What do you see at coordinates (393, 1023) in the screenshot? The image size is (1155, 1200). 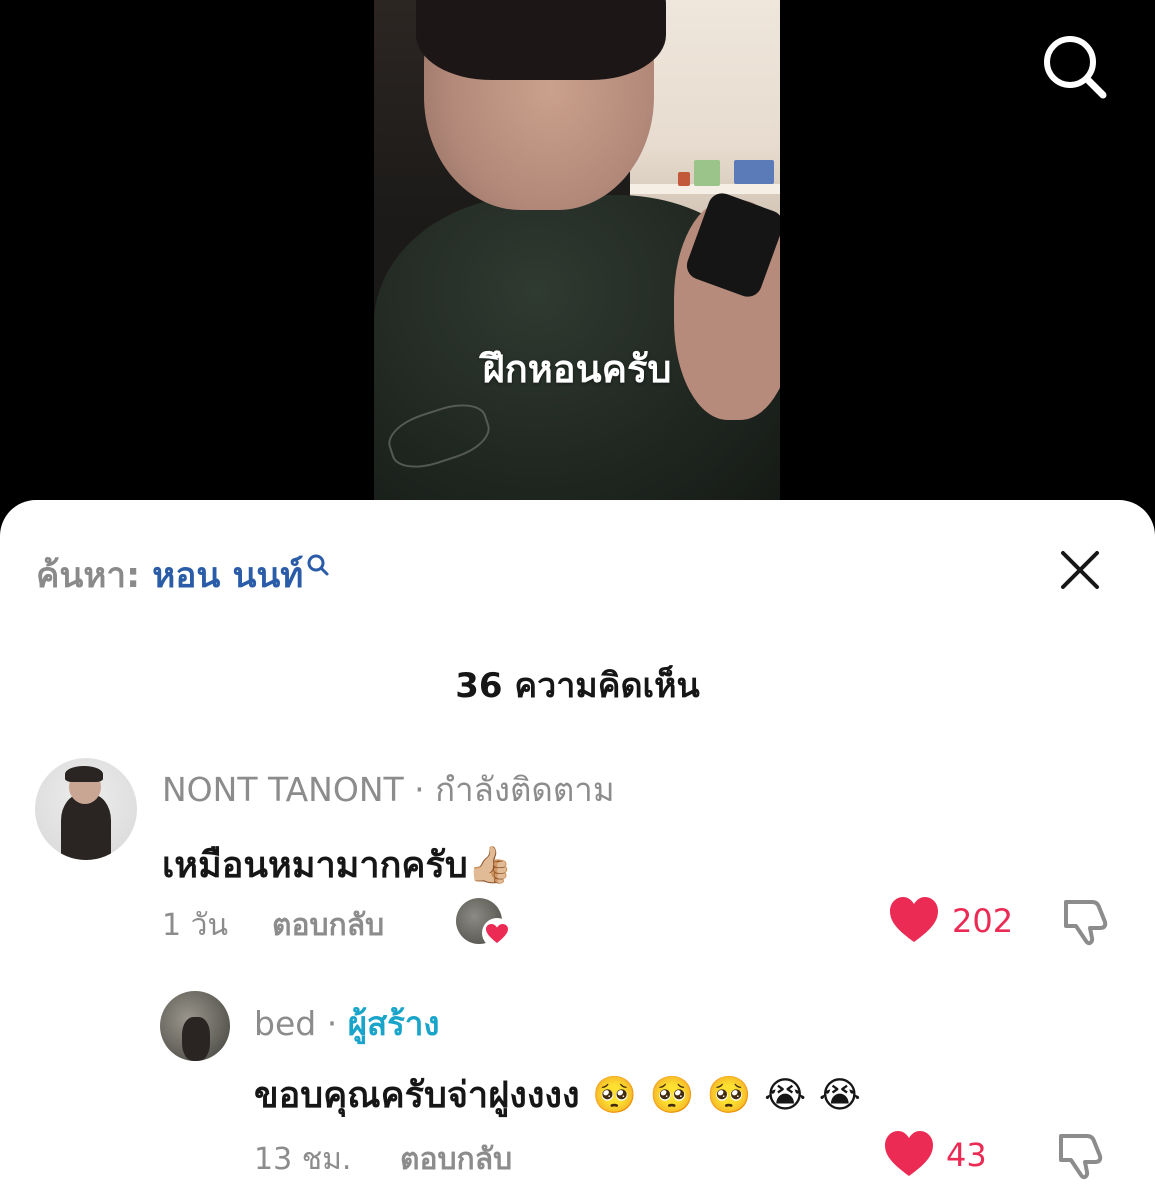 I see `creator-badge: ผู้สร้าง` at bounding box center [393, 1023].